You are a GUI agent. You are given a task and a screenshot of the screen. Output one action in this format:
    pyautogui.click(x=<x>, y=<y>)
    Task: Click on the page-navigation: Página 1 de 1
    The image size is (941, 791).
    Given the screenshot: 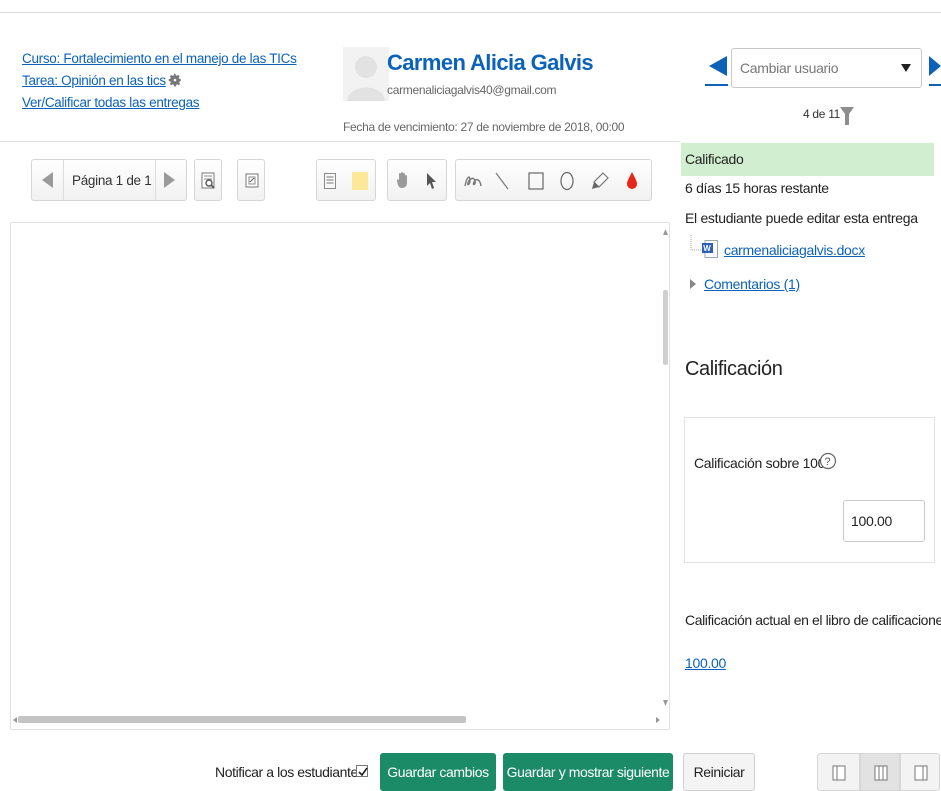 What is the action you would take?
    pyautogui.click(x=109, y=180)
    